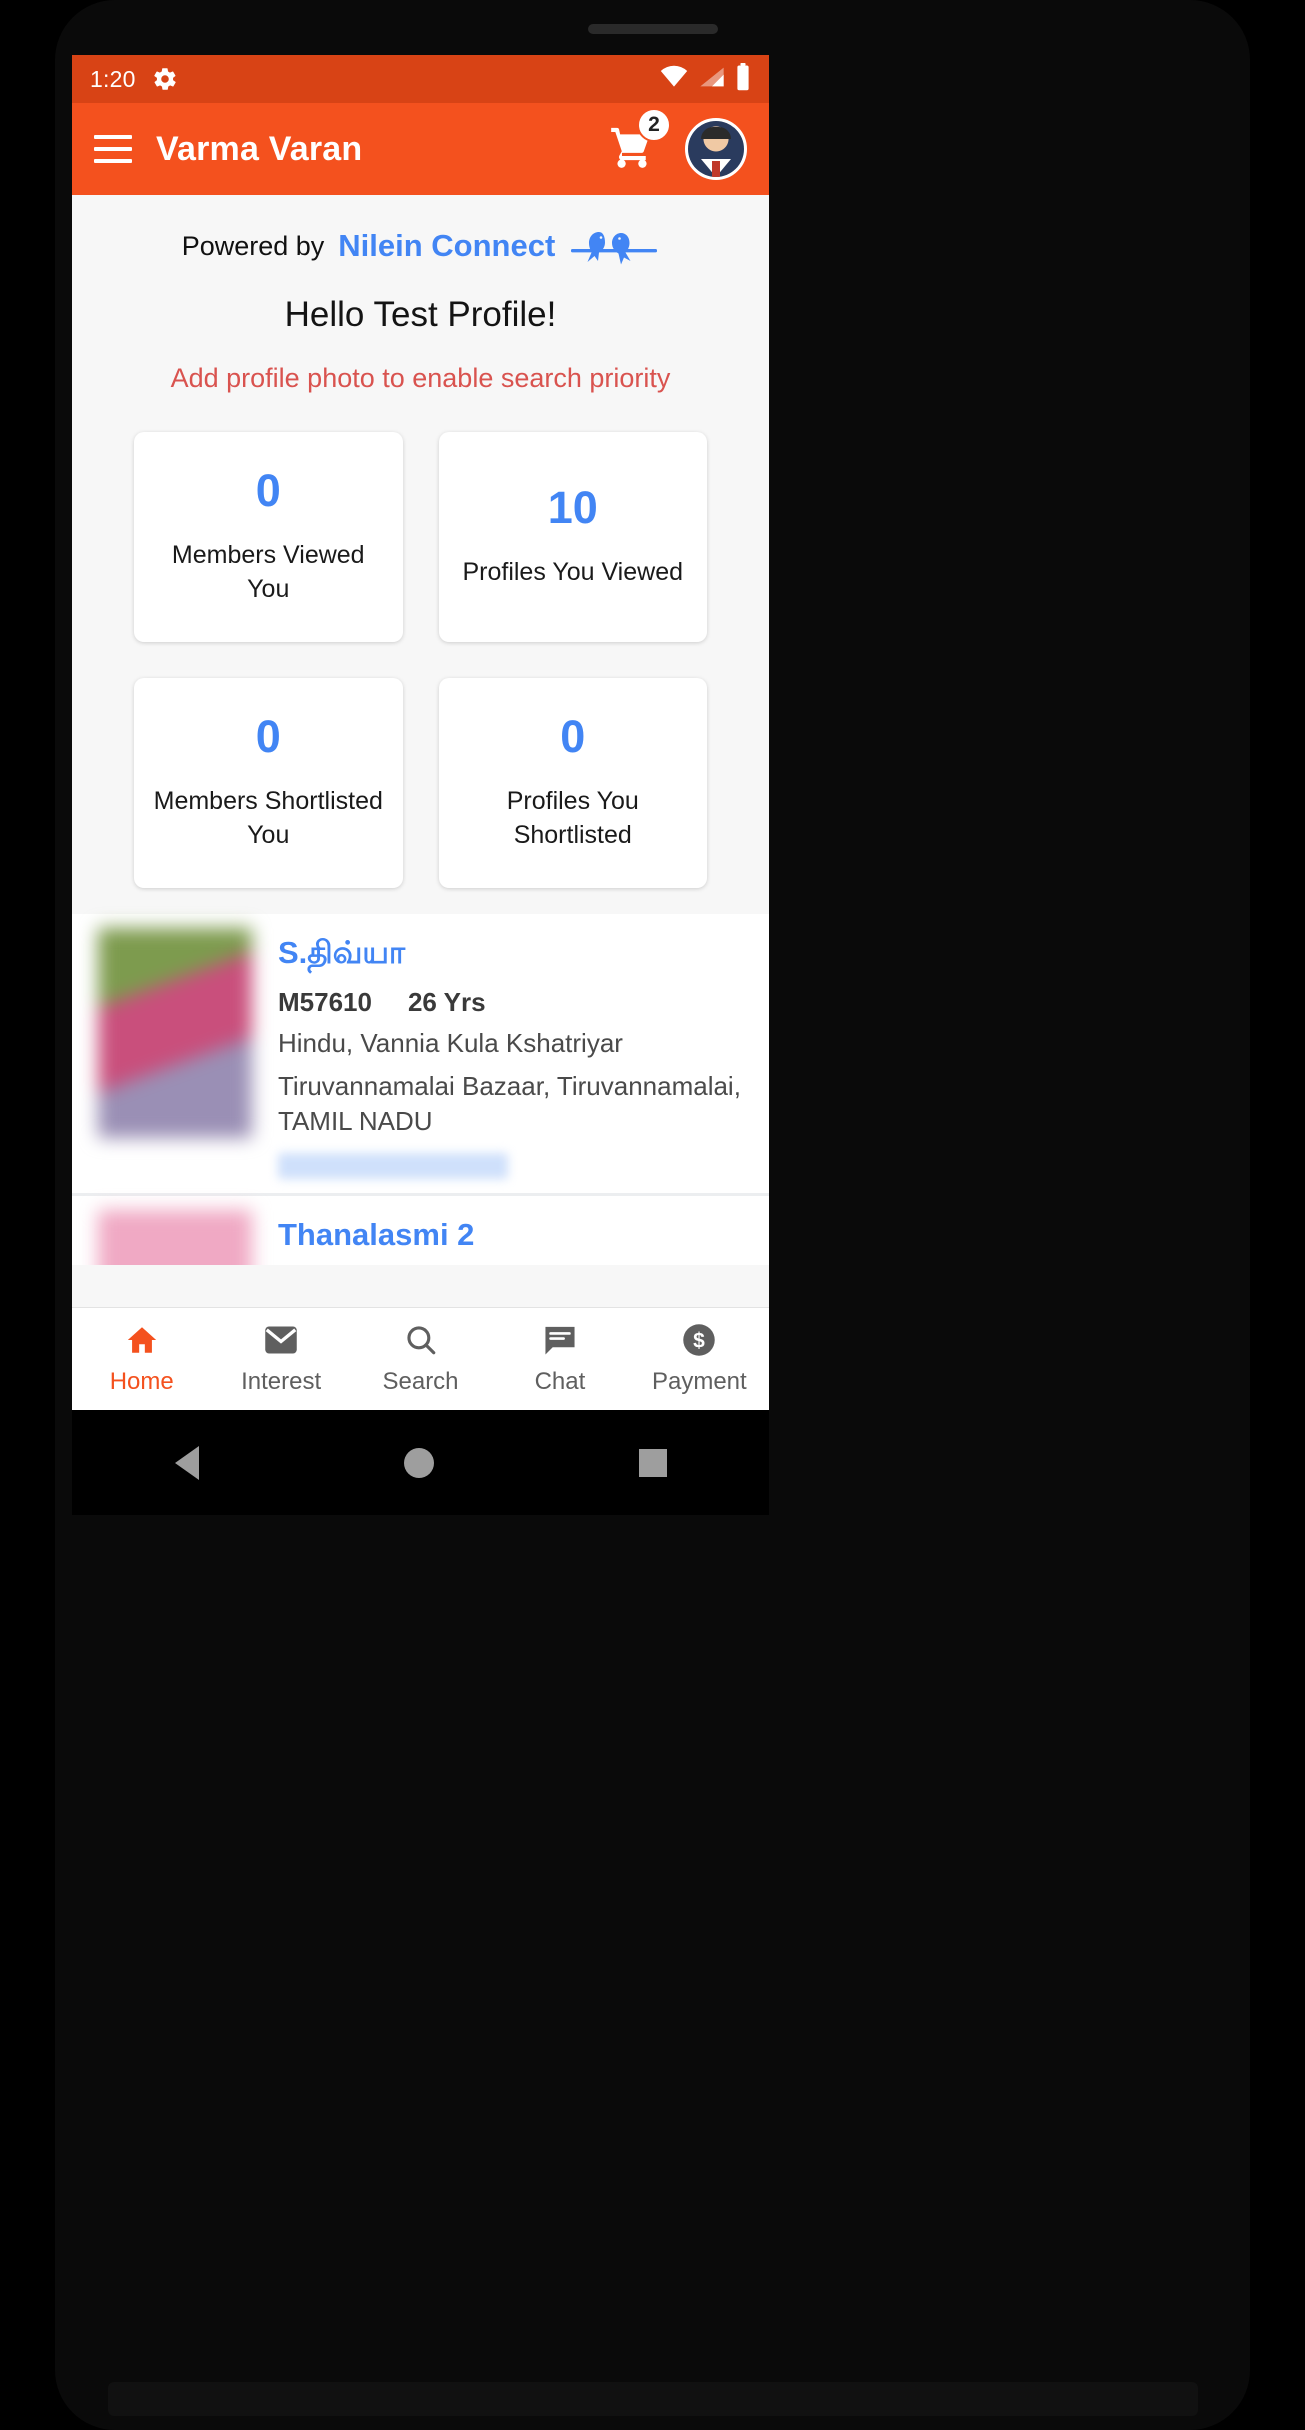 The height and width of the screenshot is (2430, 1305). I want to click on battery-icon, so click(743, 79).